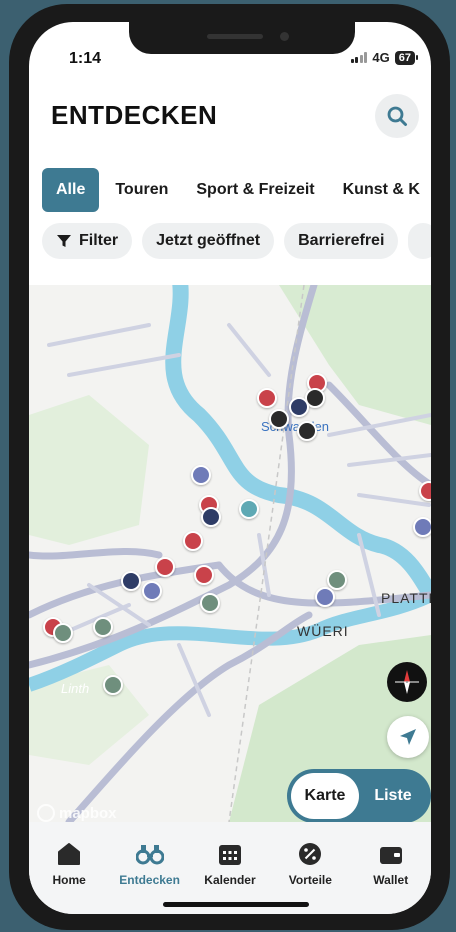 This screenshot has width=456, height=932. I want to click on nav-label: Wallet, so click(391, 880).